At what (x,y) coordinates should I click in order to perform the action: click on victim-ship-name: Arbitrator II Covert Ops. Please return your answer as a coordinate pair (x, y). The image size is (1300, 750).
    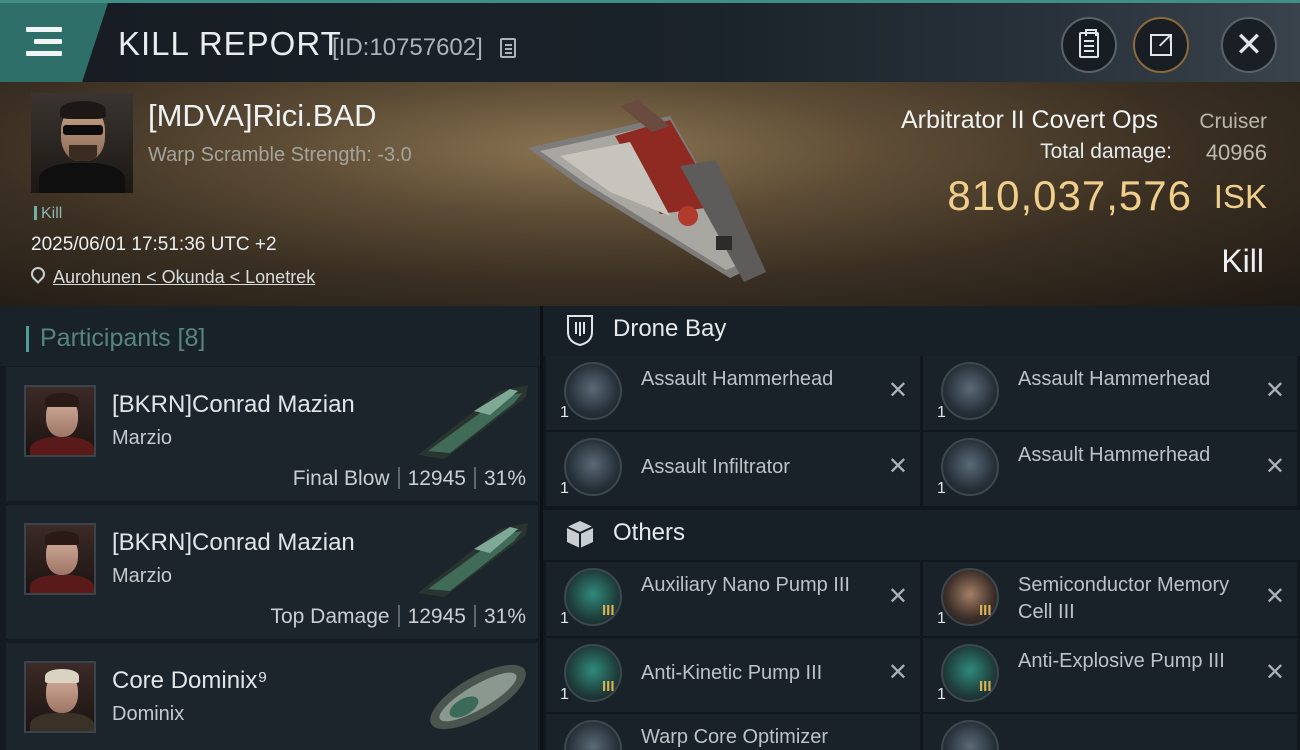
    Looking at the image, I should click on (1029, 120).